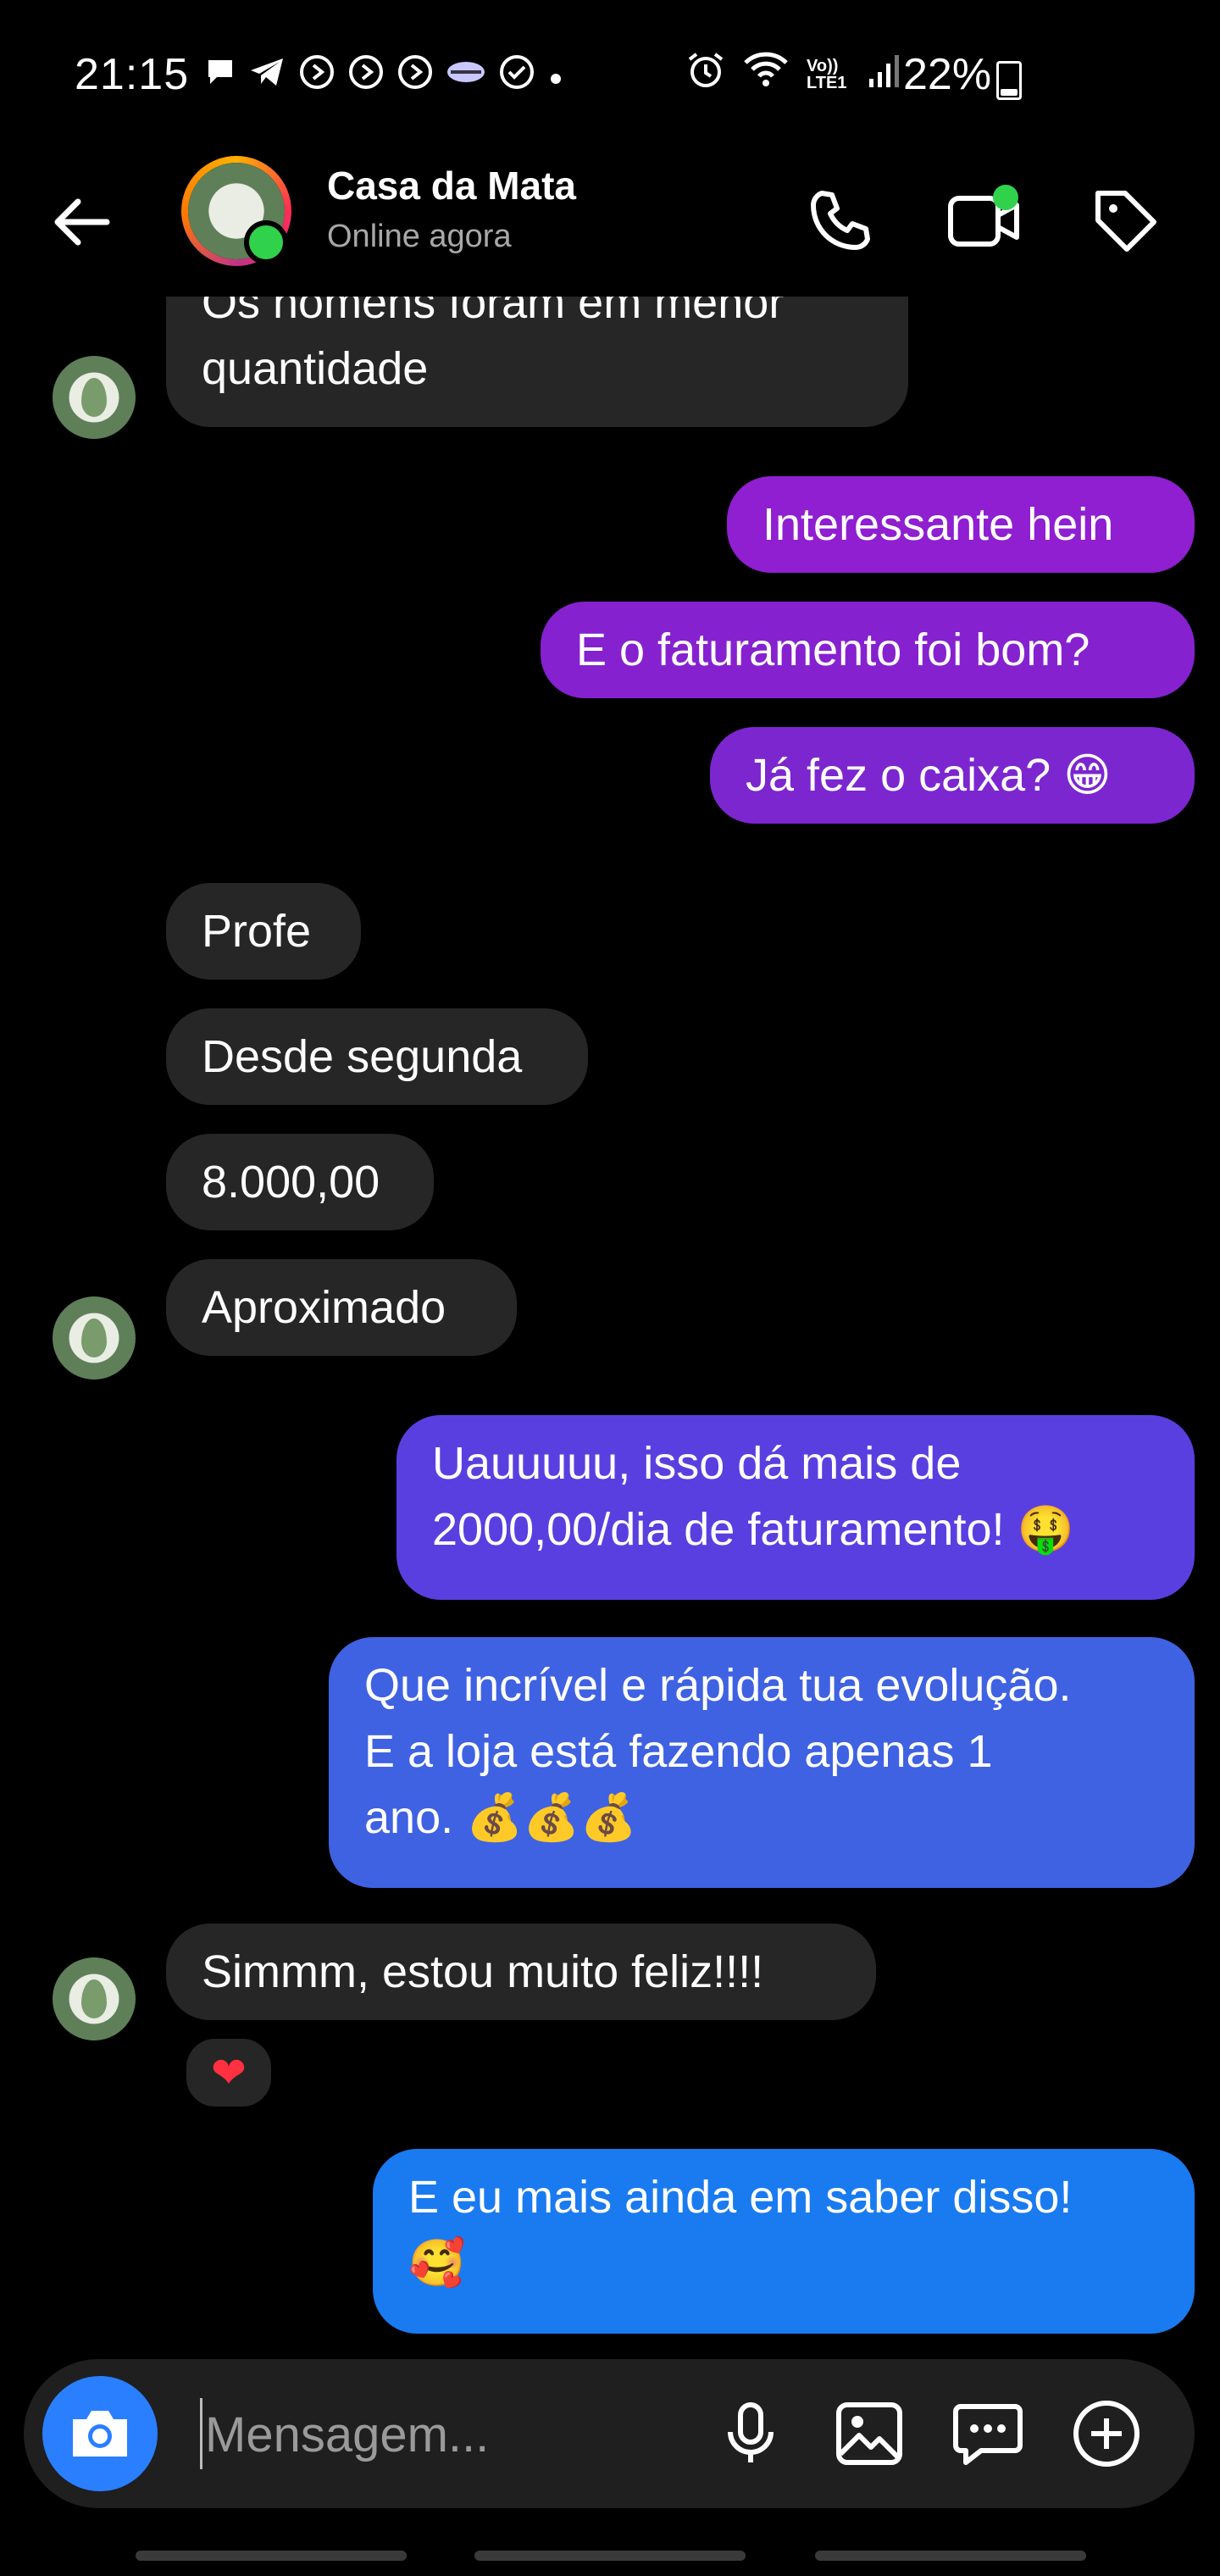 The image size is (1220, 2576). What do you see at coordinates (516, 76) in the screenshot?
I see `check-icon` at bounding box center [516, 76].